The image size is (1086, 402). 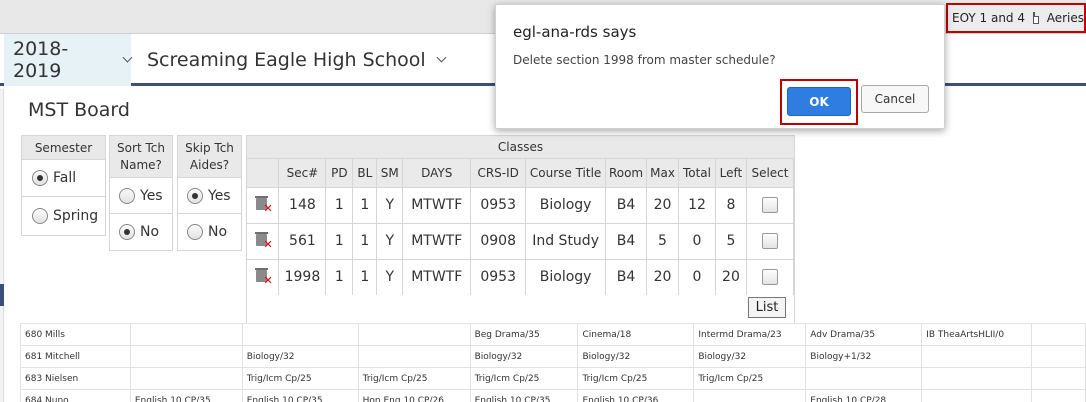 I want to click on period-cell: IB TheaArtsHLII/0, so click(x=977, y=334).